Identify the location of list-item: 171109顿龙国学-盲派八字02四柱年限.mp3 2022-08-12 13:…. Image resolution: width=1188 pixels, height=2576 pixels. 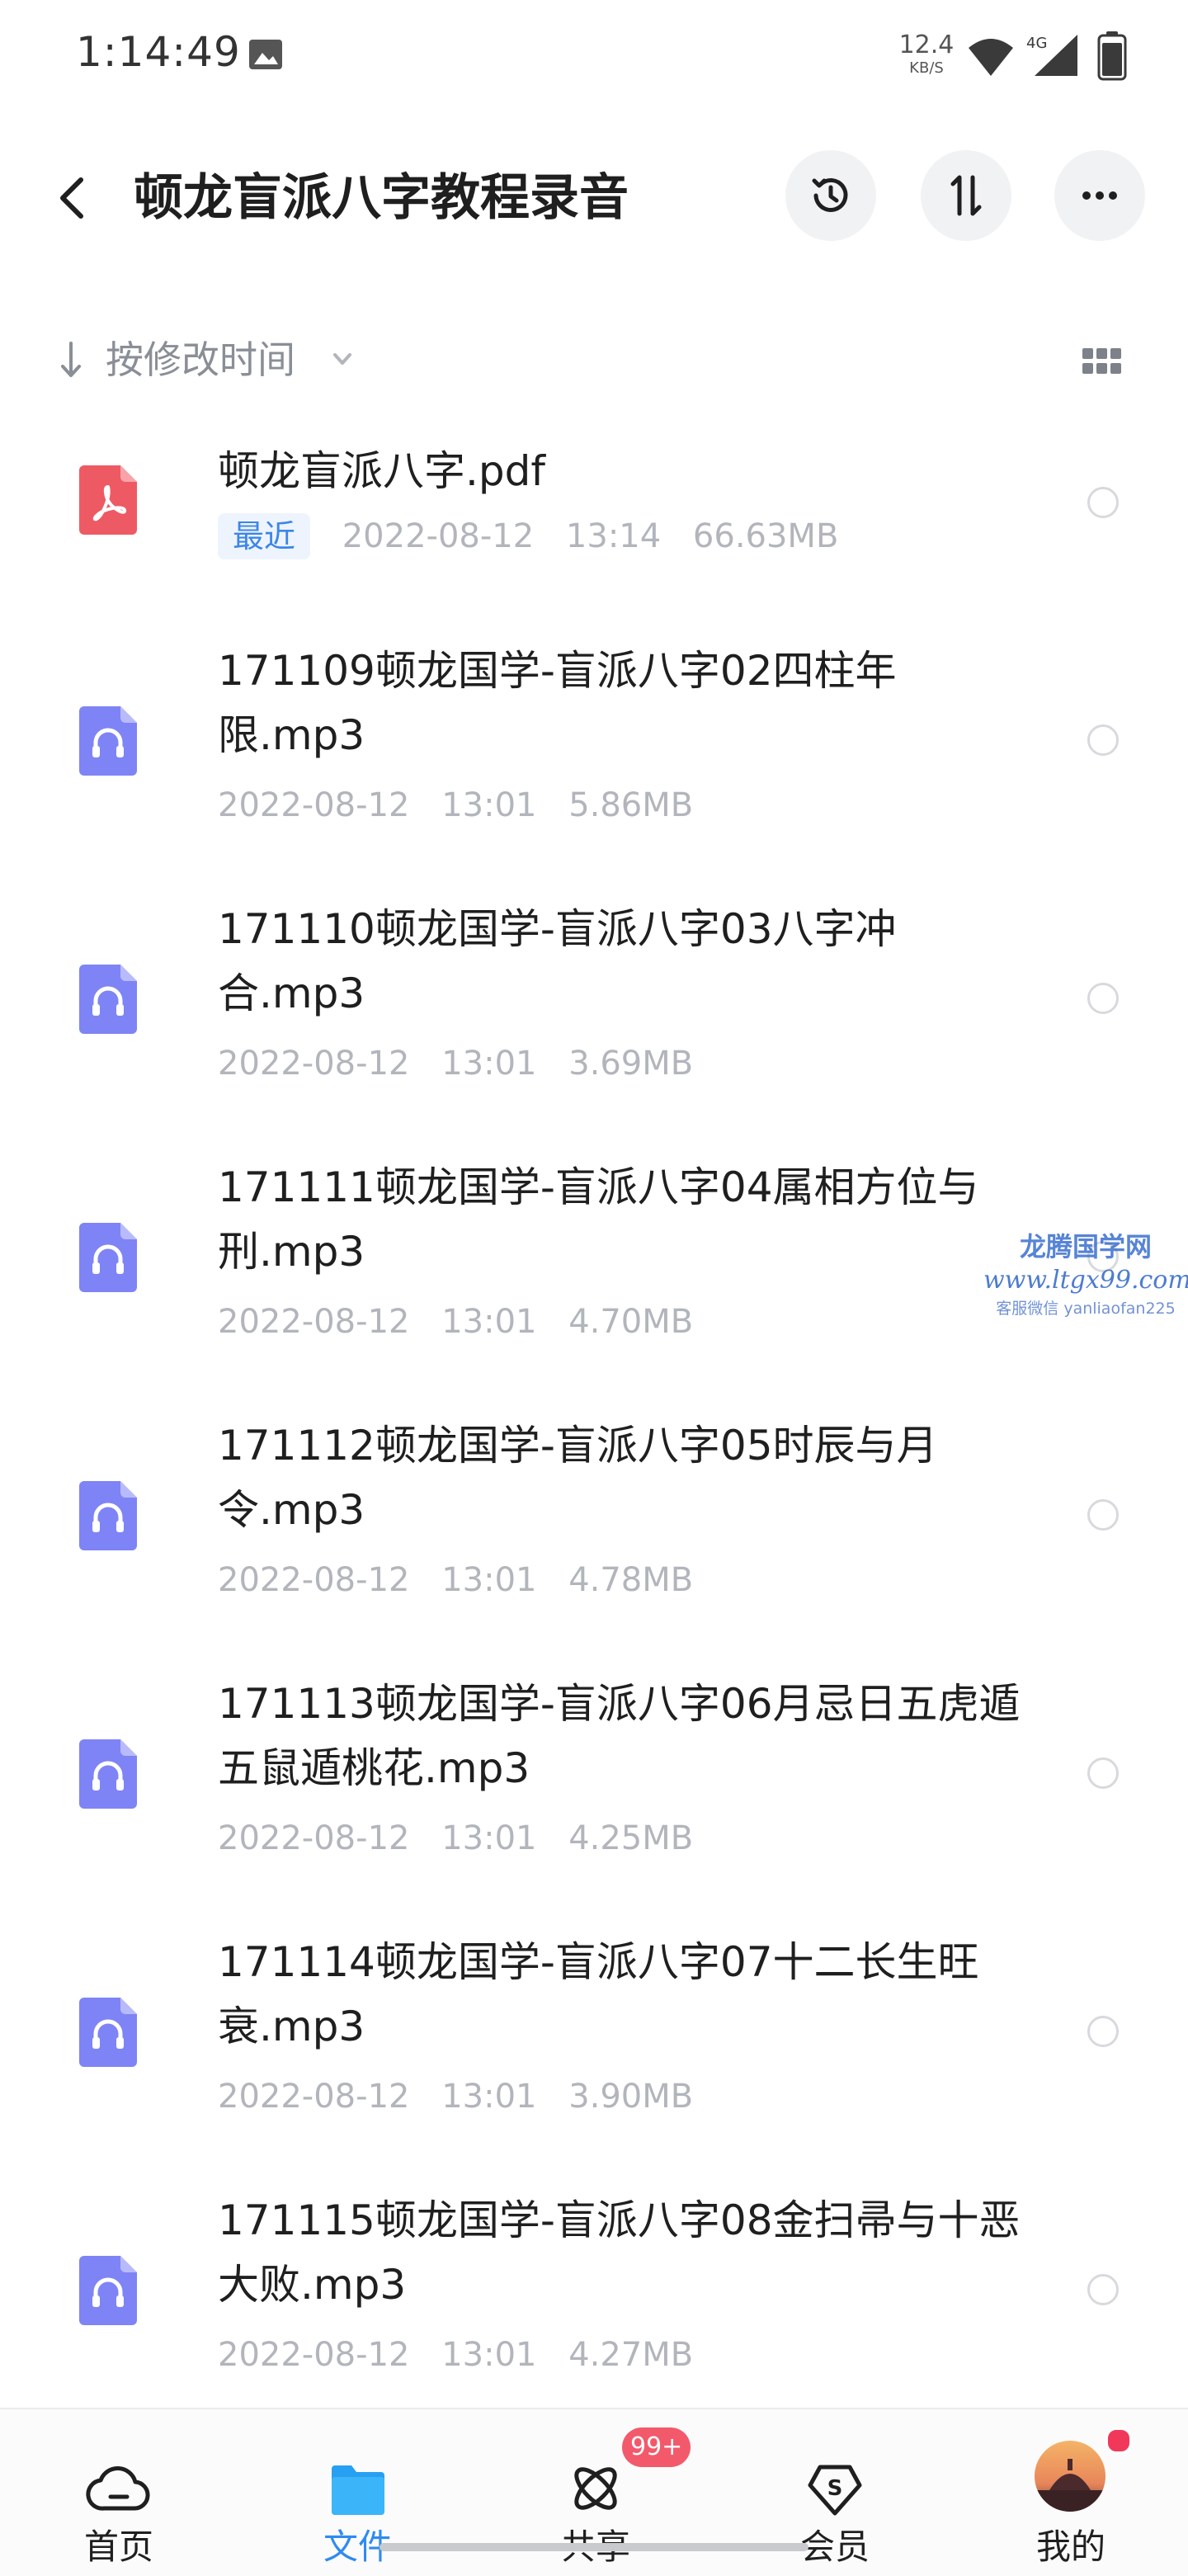
(594, 740).